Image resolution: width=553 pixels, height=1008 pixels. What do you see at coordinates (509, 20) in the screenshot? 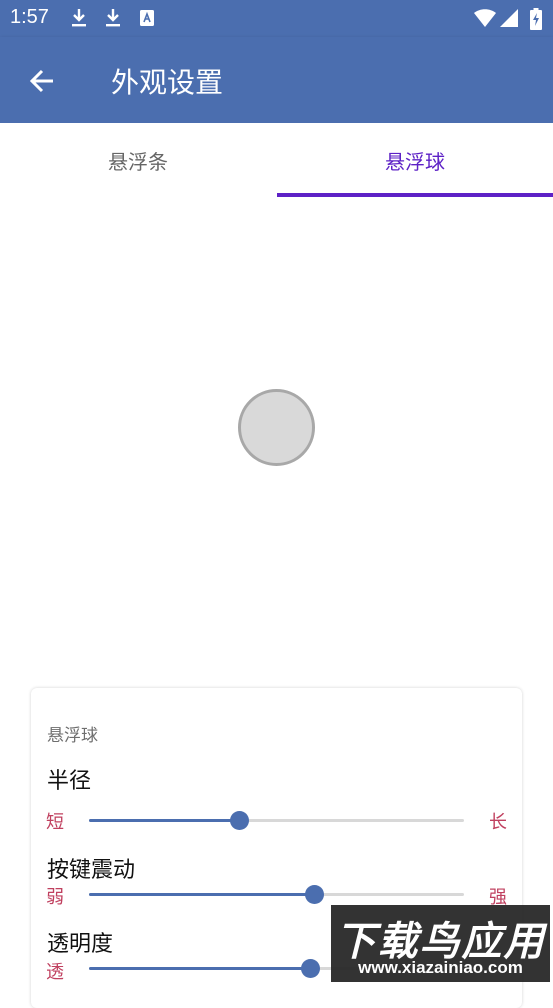
I see `signal-icon` at bounding box center [509, 20].